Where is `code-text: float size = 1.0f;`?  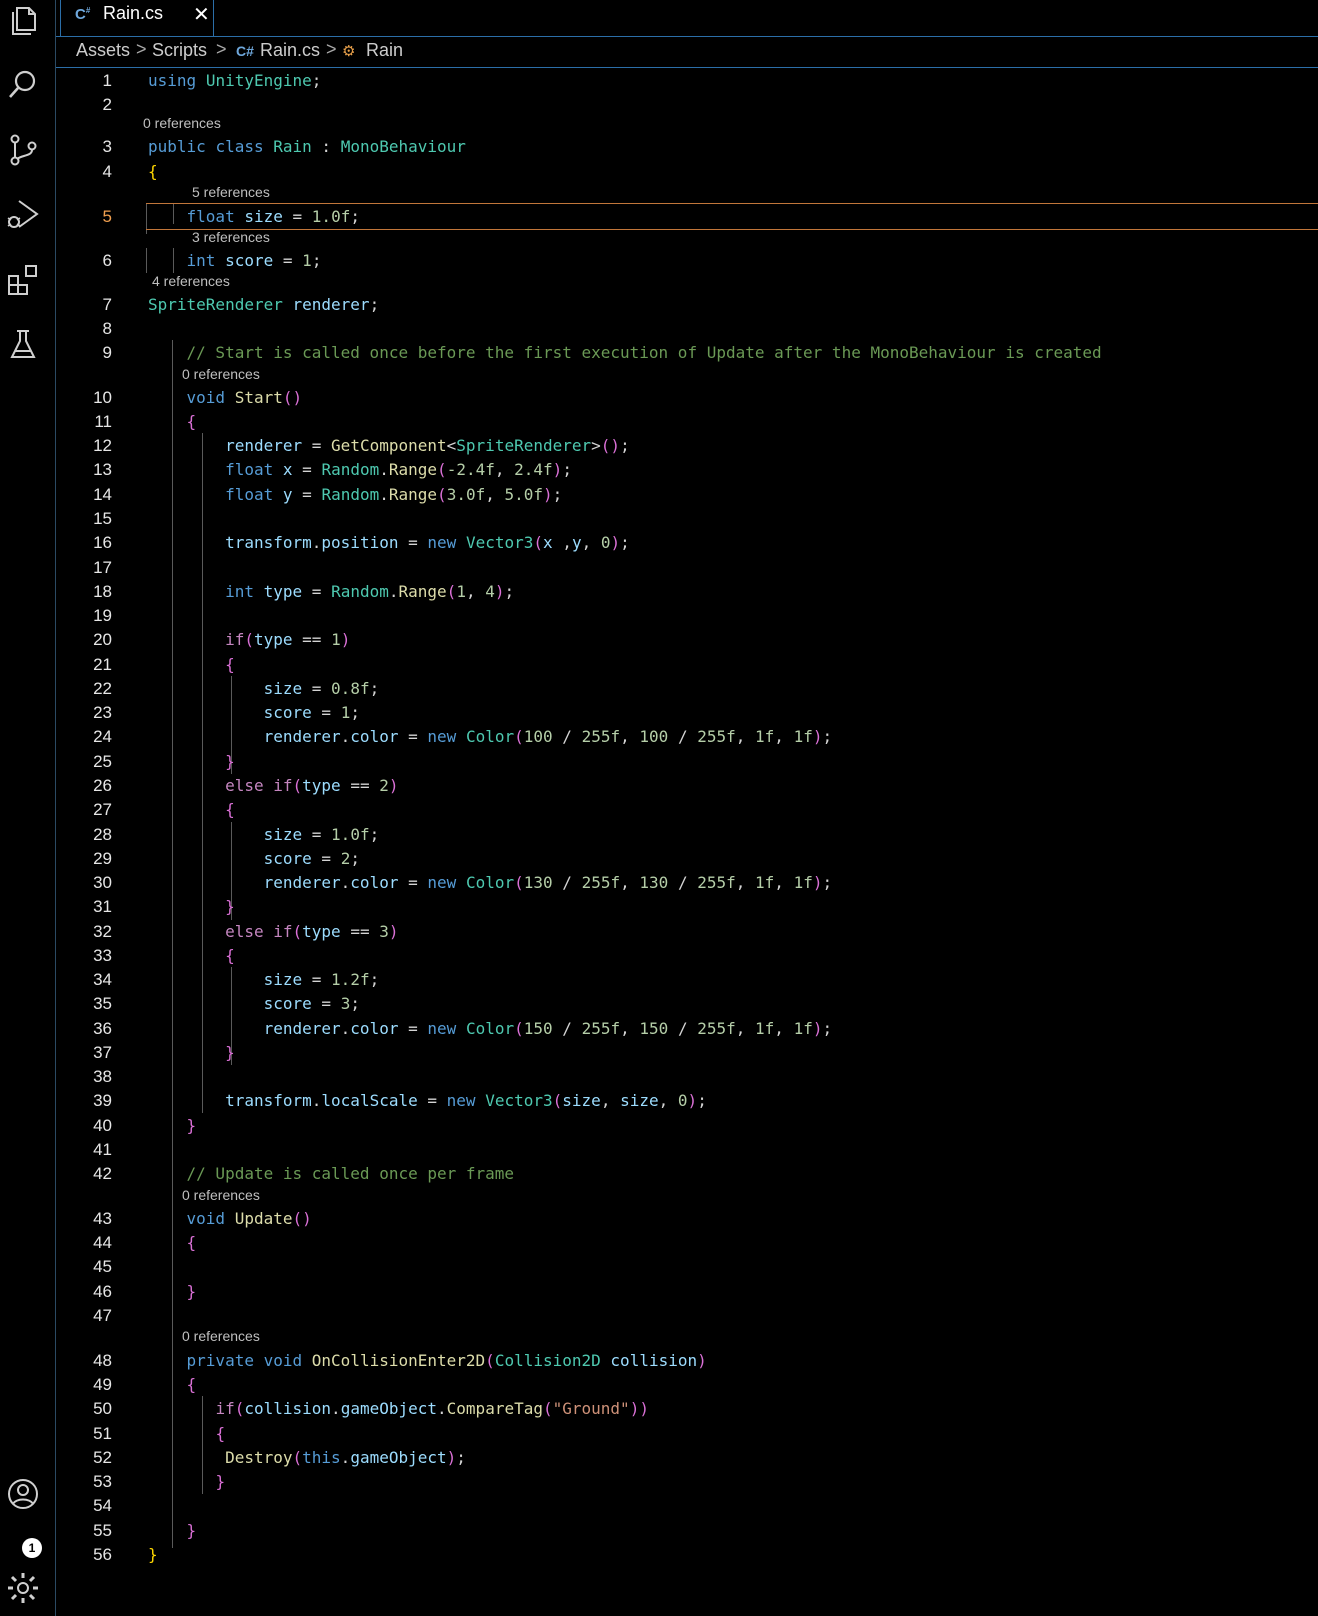 code-text: float size = 1.0f; is located at coordinates (254, 216).